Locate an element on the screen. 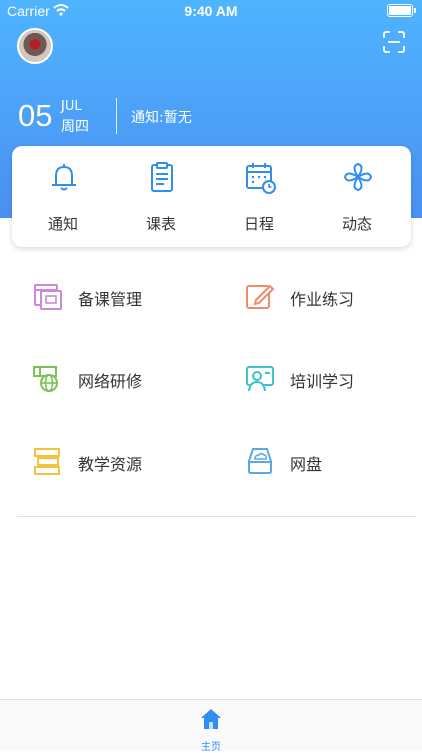 The height and width of the screenshot is (753, 422). quick-action-schedule: 课表 is located at coordinates (161, 196).